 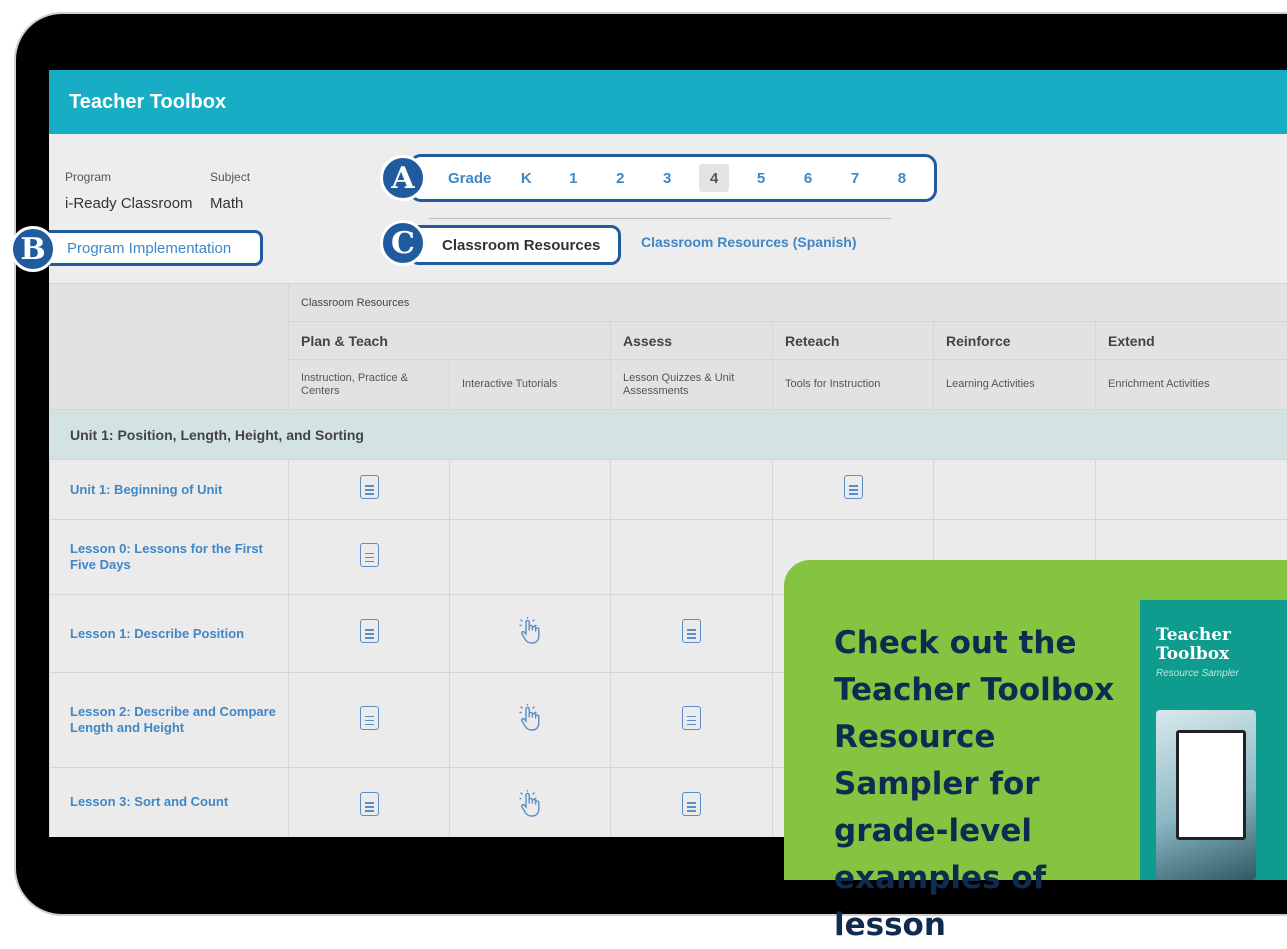 I want to click on callout-badge-b: B, so click(x=33, y=249).